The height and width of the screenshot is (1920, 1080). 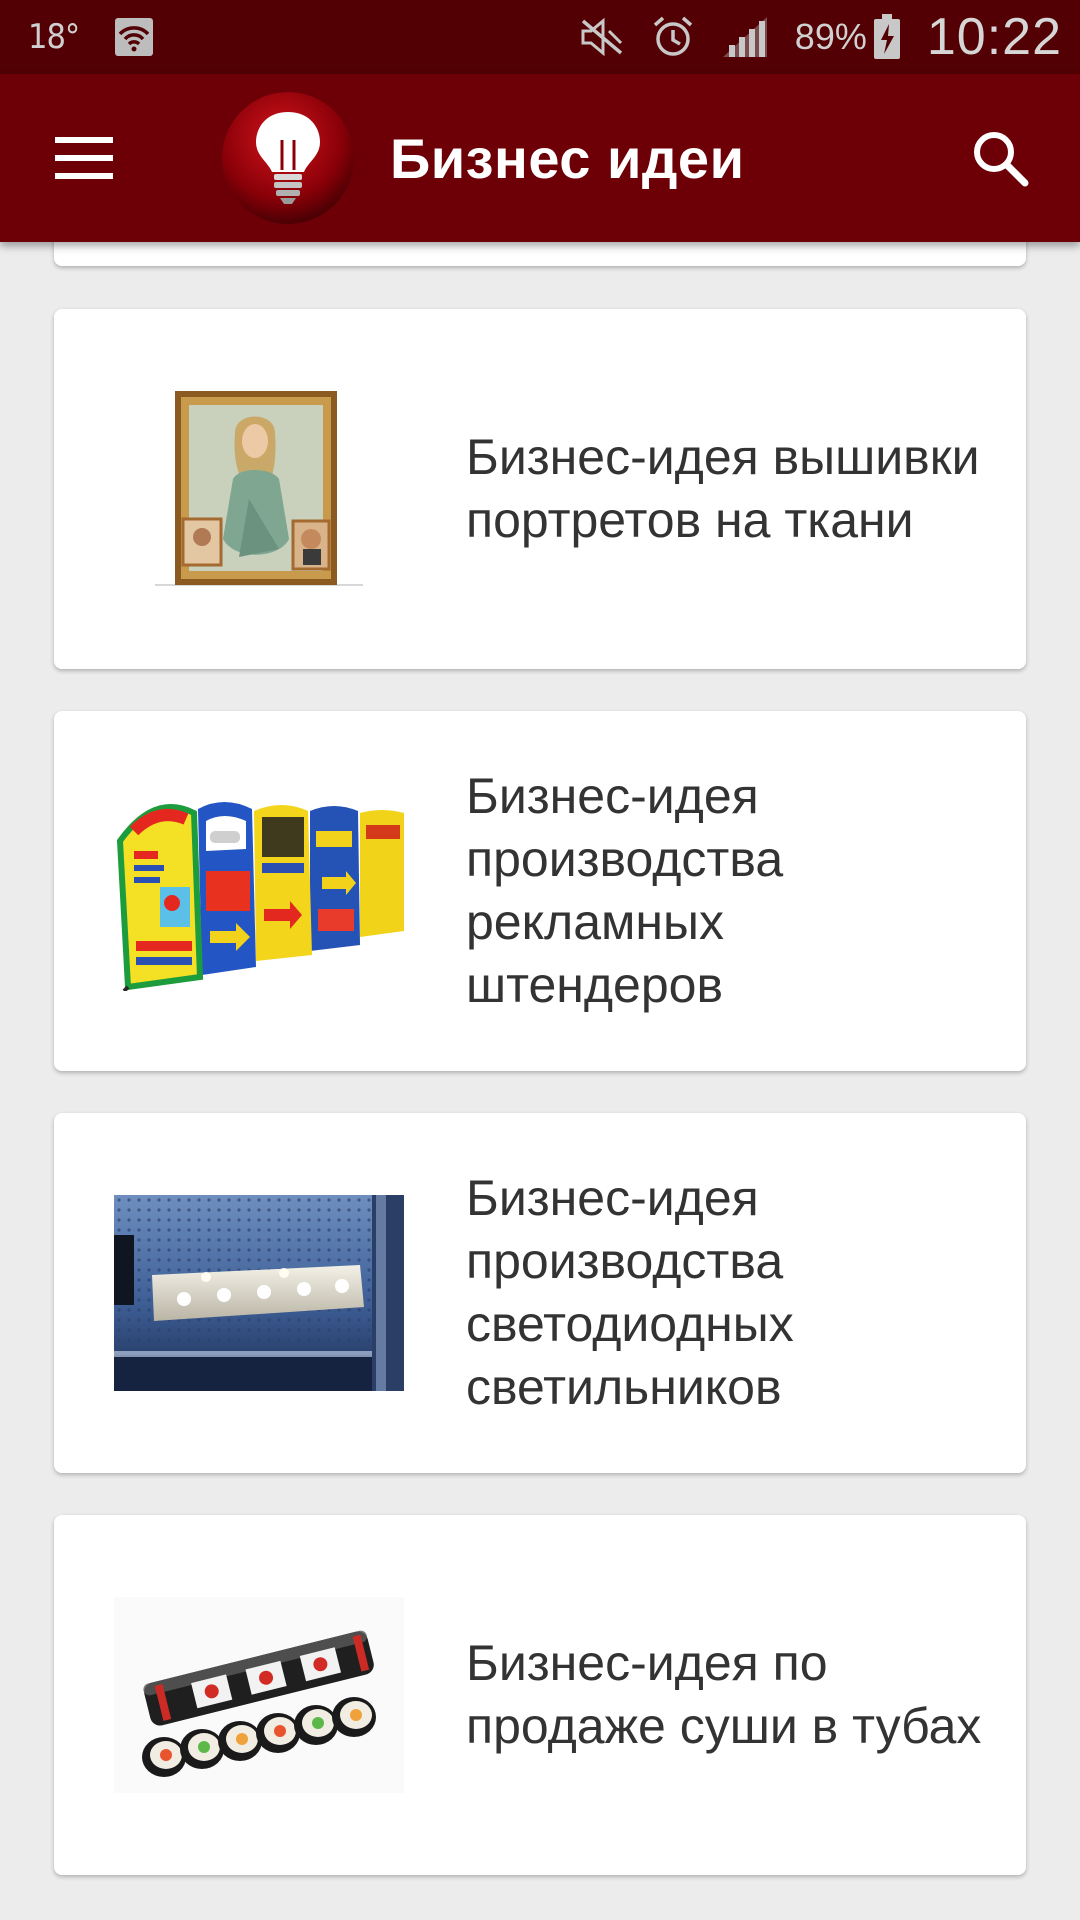 I want to click on lightbulb-logo, so click(x=288, y=158).